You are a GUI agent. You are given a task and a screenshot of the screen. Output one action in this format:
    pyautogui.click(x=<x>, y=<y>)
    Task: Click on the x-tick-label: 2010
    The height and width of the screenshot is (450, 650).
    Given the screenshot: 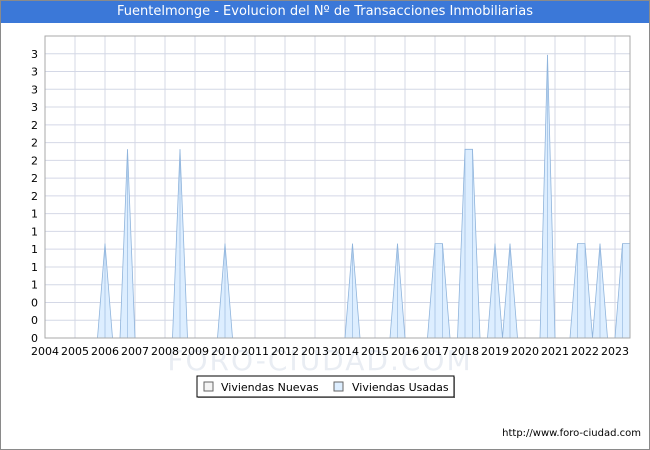 What is the action you would take?
    pyautogui.click(x=225, y=351)
    